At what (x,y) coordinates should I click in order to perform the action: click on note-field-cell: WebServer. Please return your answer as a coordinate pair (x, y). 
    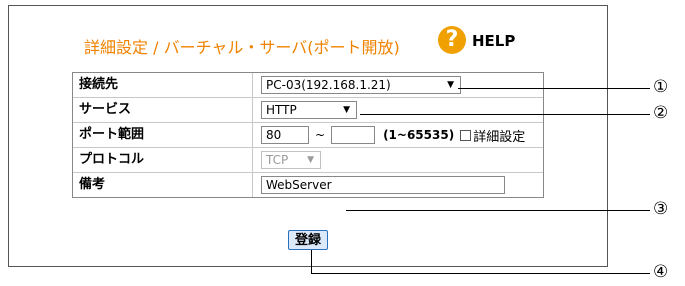
    Looking at the image, I should click on (398, 185).